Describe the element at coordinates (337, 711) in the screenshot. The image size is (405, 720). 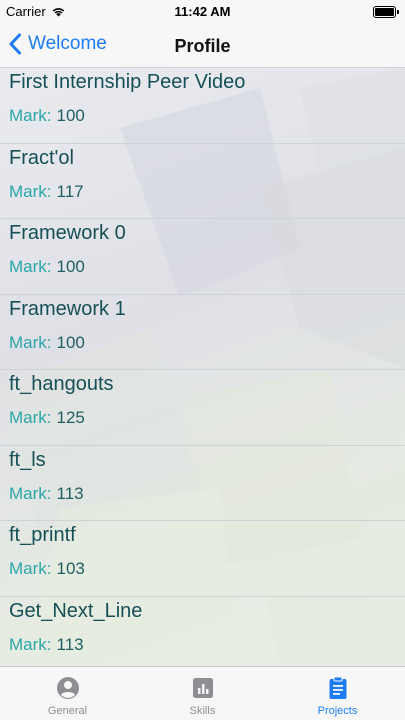
I see `tab-projects-label: Projects` at that location.